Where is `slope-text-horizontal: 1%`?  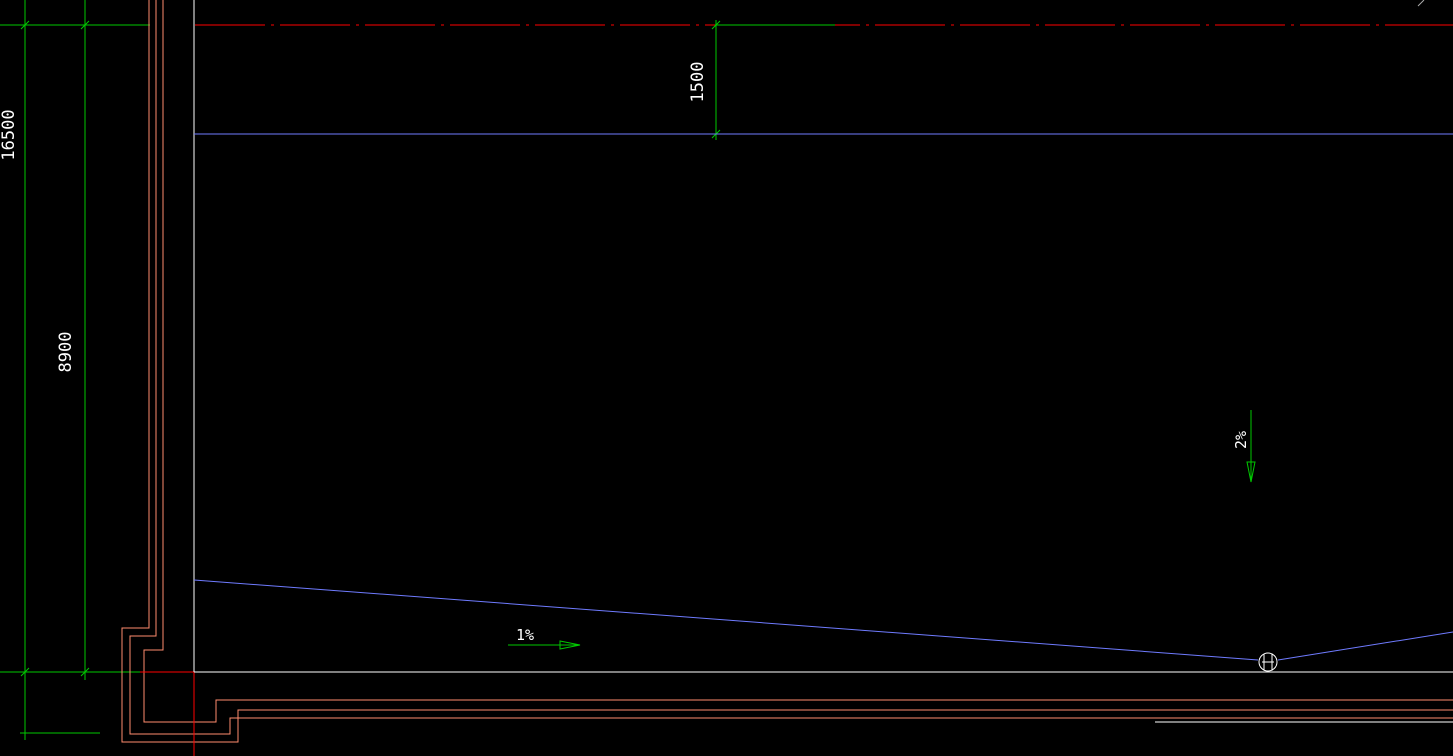 slope-text-horizontal: 1% is located at coordinates (525, 635).